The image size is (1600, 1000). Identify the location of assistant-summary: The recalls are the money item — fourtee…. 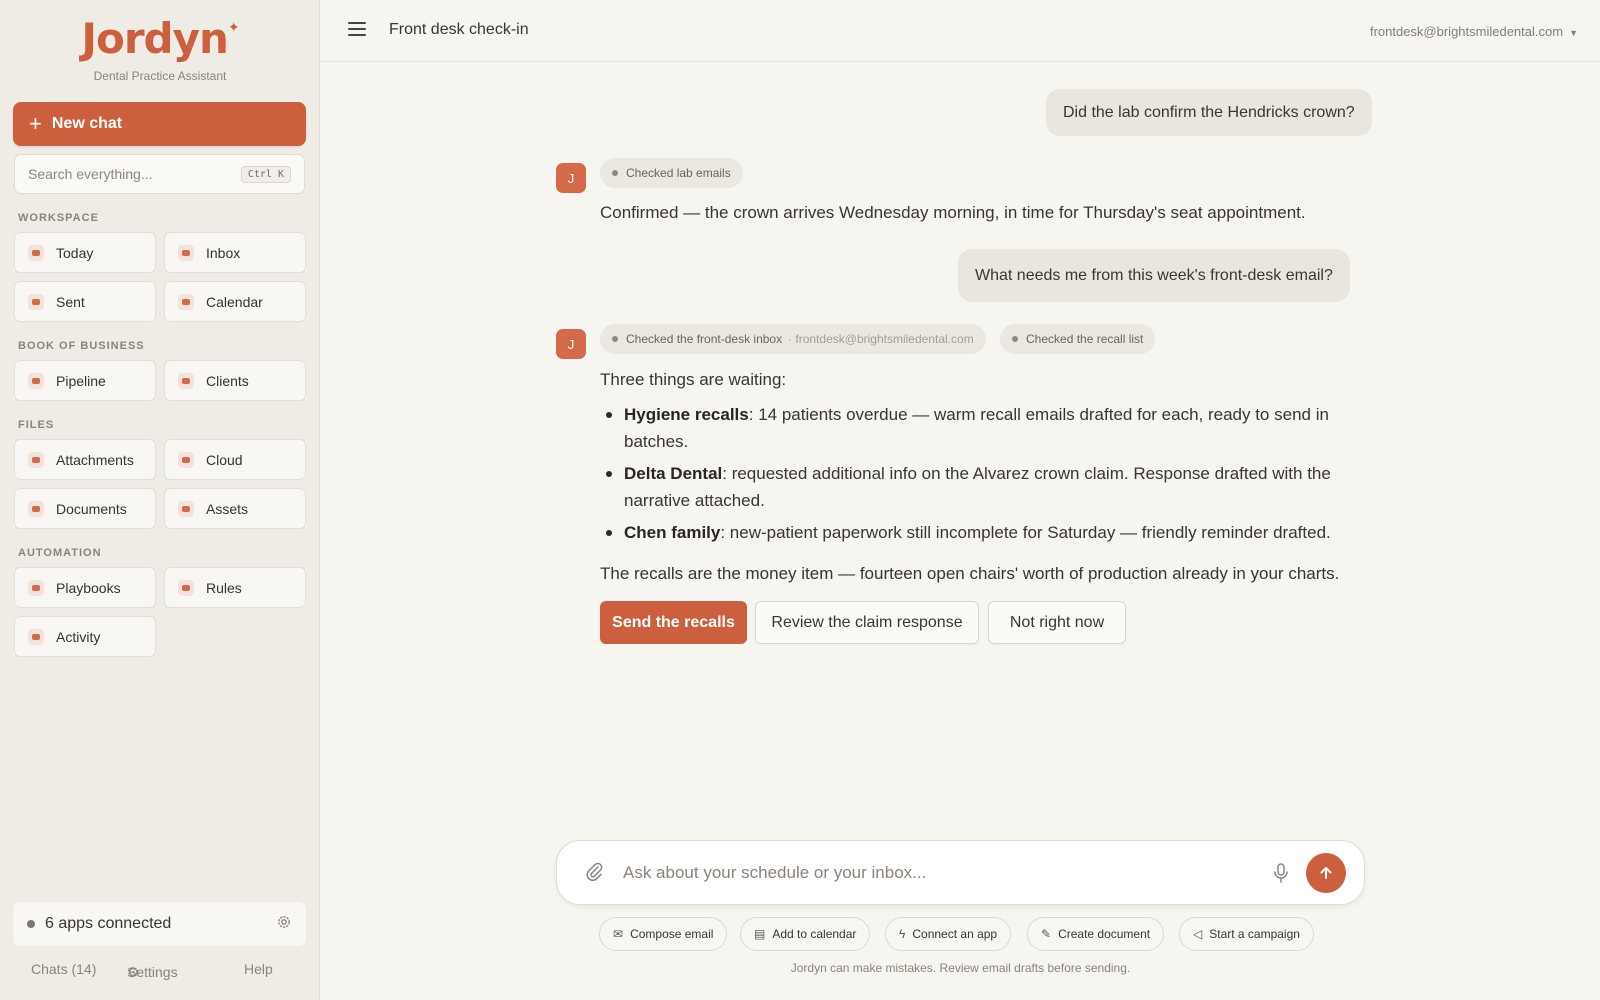
(970, 573).